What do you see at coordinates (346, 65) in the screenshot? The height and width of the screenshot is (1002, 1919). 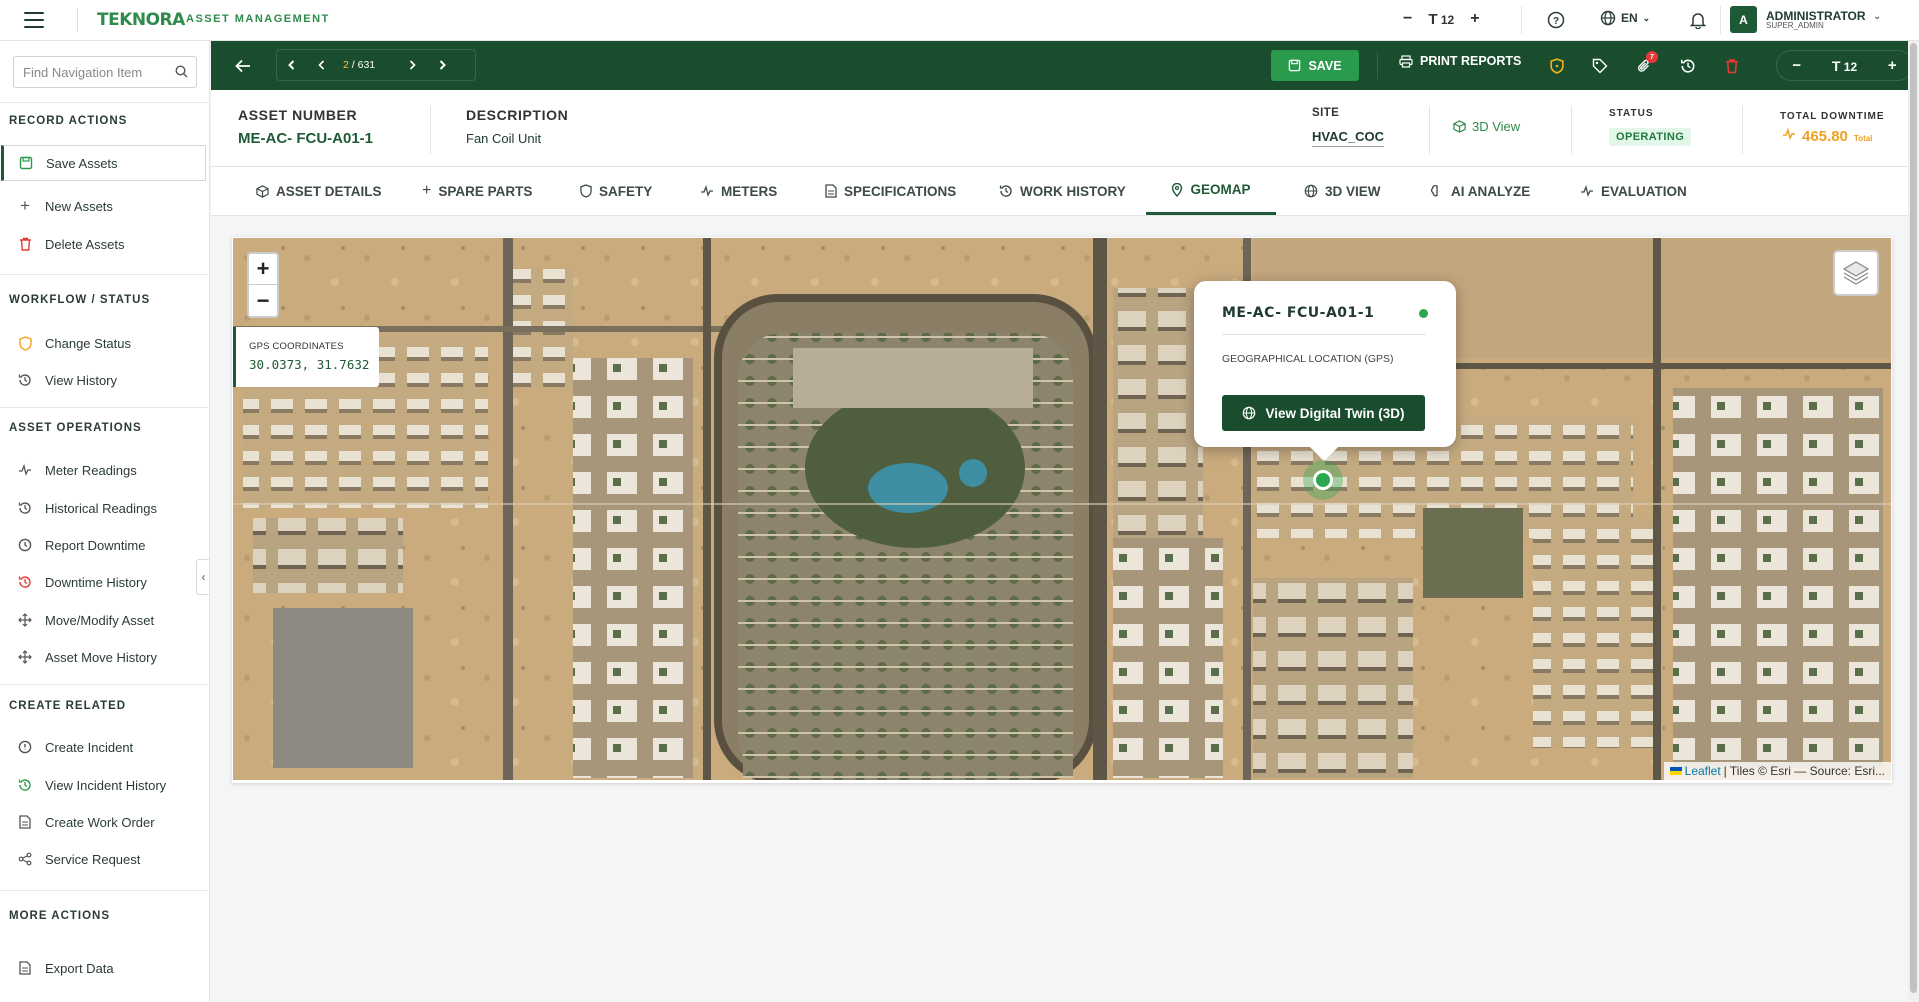 I see `page-current: 2` at bounding box center [346, 65].